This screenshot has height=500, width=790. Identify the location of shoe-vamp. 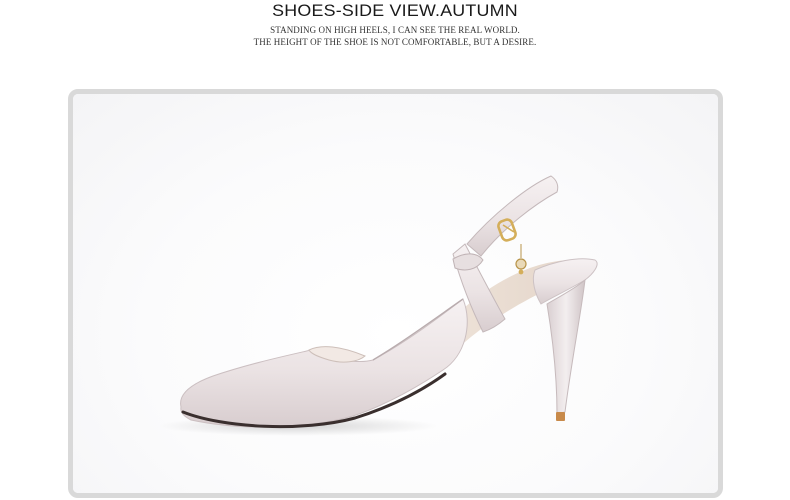
(324, 363).